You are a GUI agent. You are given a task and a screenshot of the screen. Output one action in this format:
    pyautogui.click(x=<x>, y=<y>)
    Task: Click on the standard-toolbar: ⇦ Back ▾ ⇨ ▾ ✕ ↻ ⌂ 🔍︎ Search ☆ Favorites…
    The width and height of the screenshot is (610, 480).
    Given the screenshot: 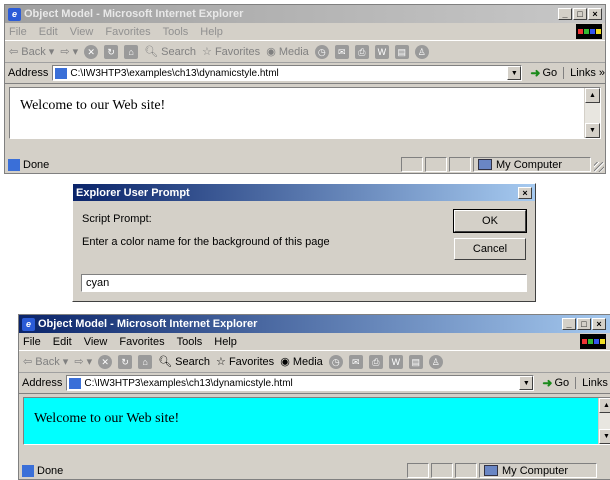 What is the action you would take?
    pyautogui.click(x=314, y=362)
    